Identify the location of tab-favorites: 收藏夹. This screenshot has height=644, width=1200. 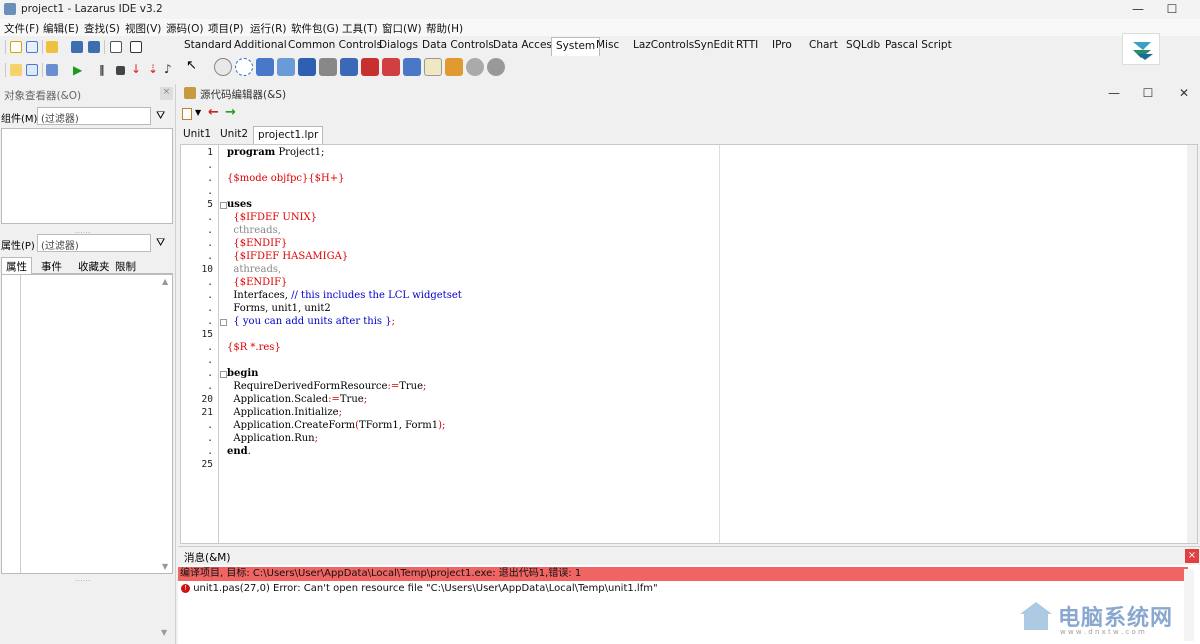
(94, 266).